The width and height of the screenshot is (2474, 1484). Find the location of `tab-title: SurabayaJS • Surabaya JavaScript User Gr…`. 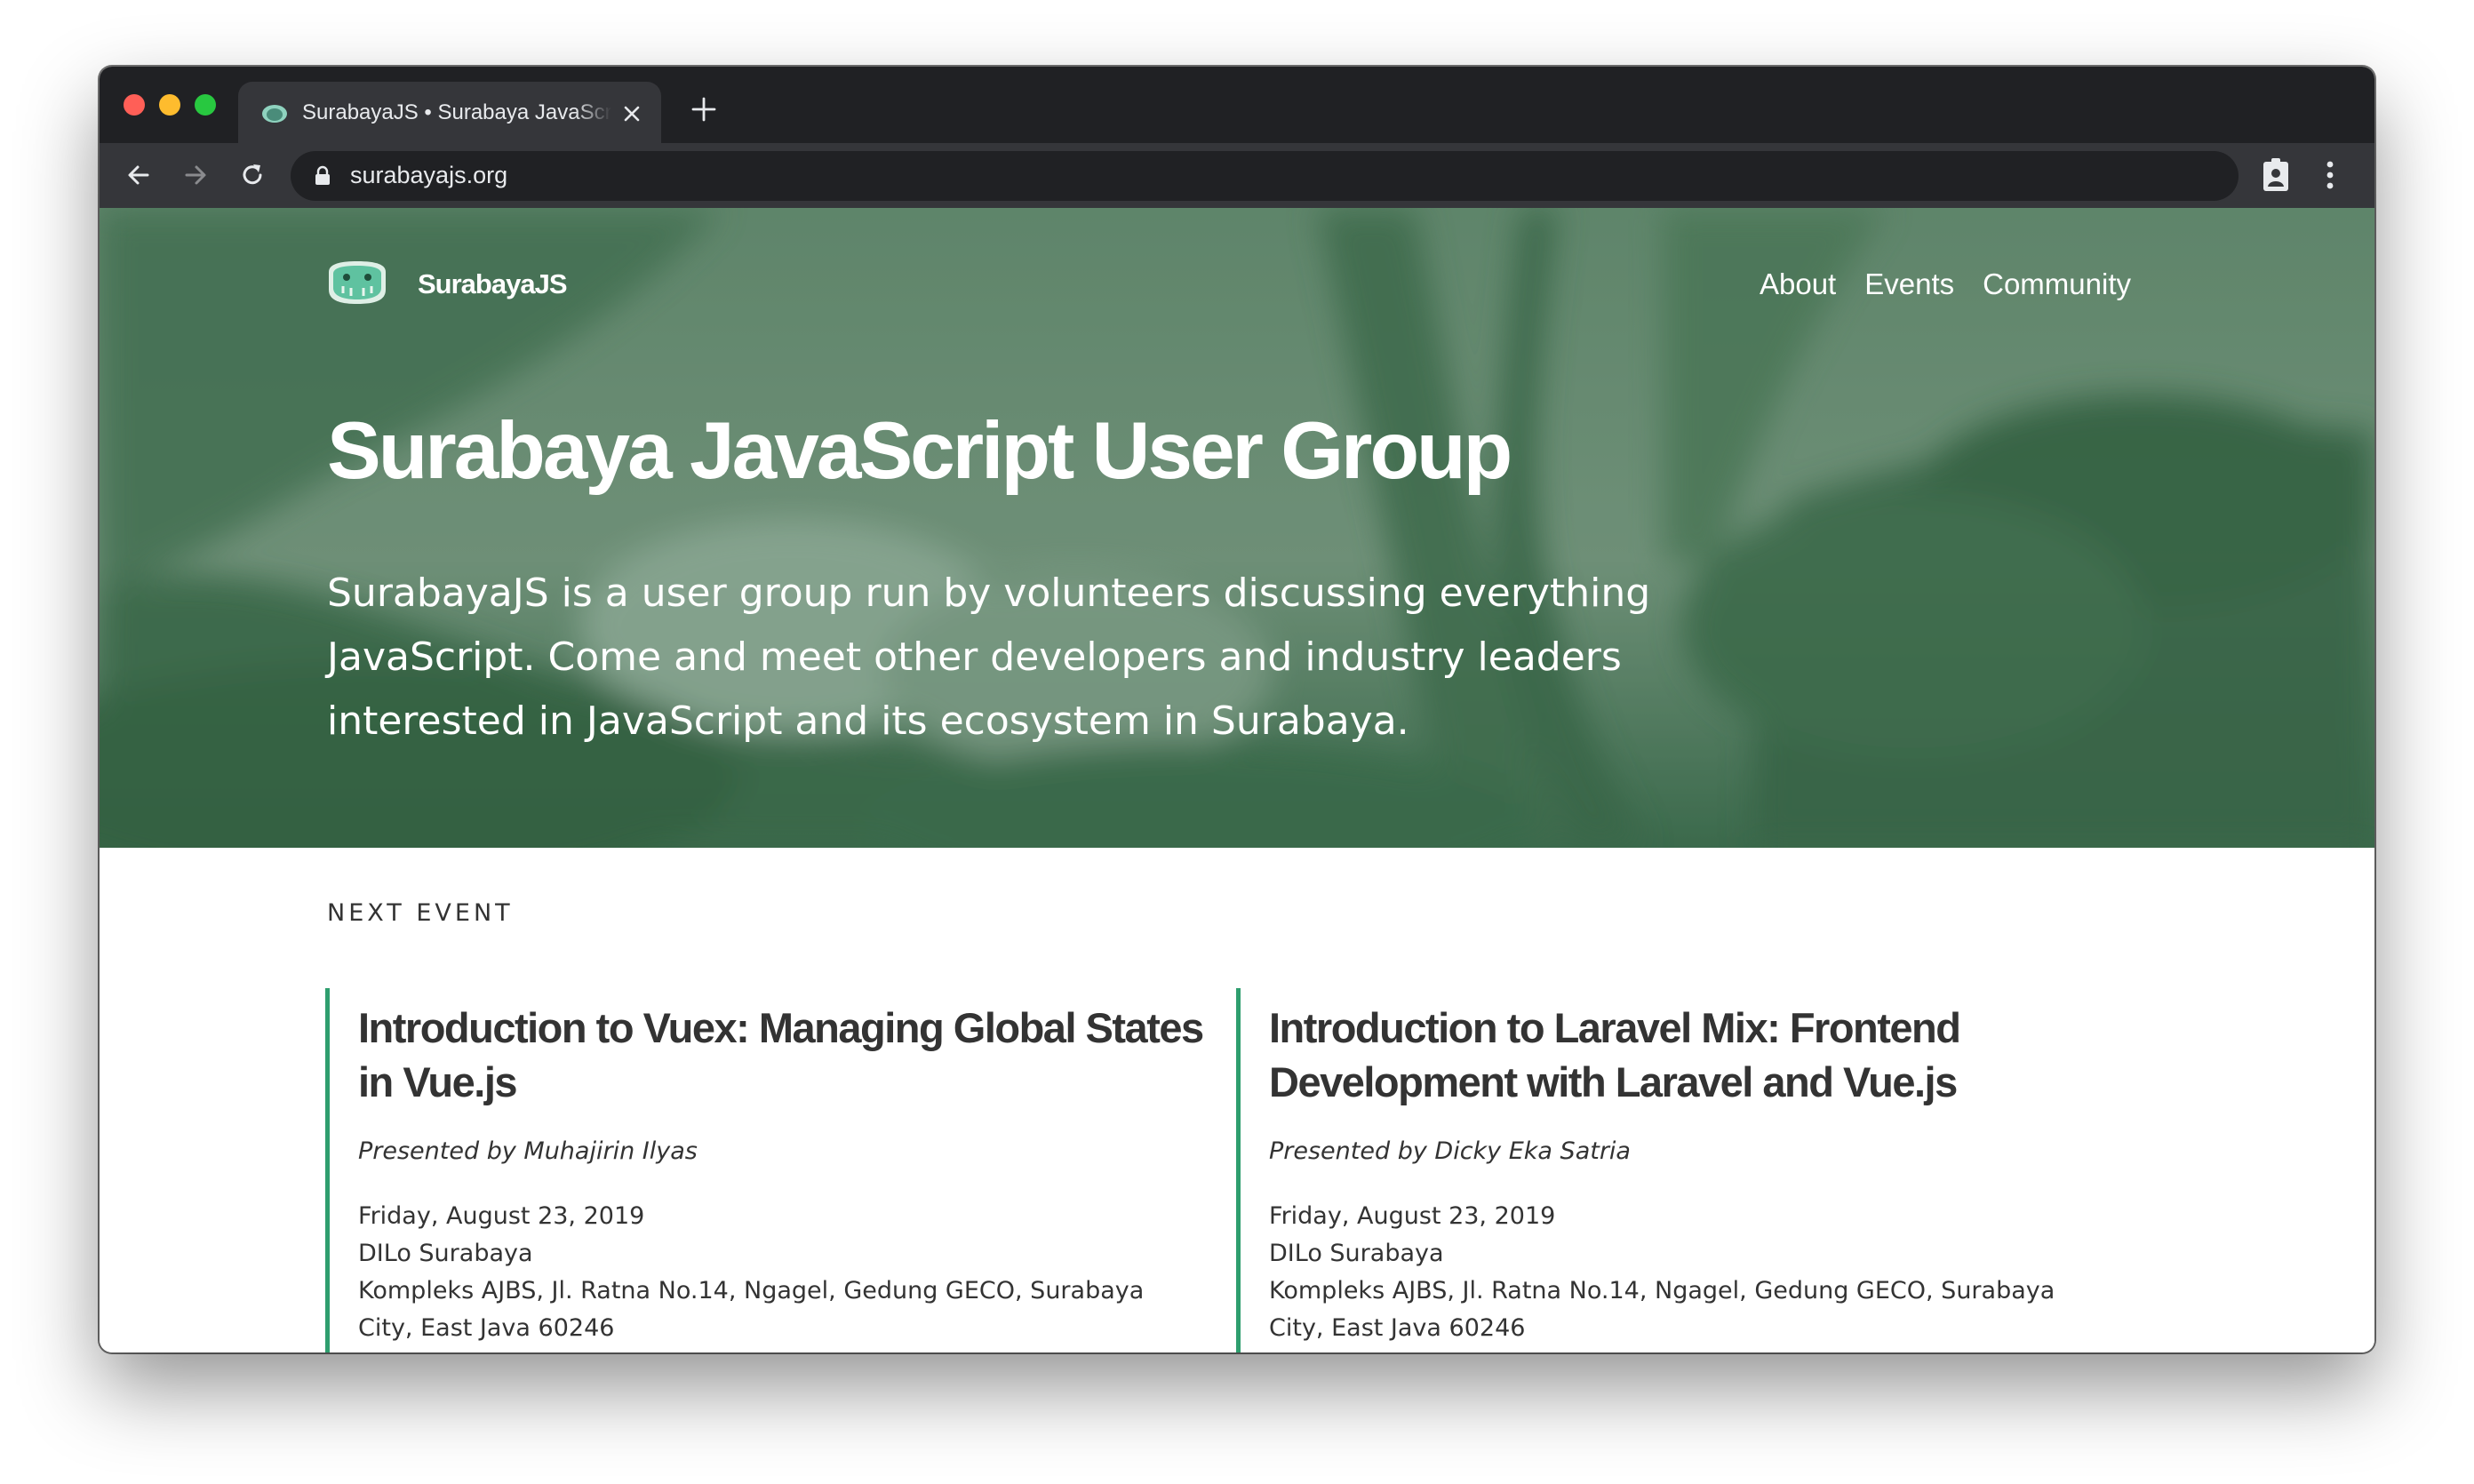

tab-title: SurabayaJS • Surabaya JavaScript User Gr… is located at coordinates (456, 112).